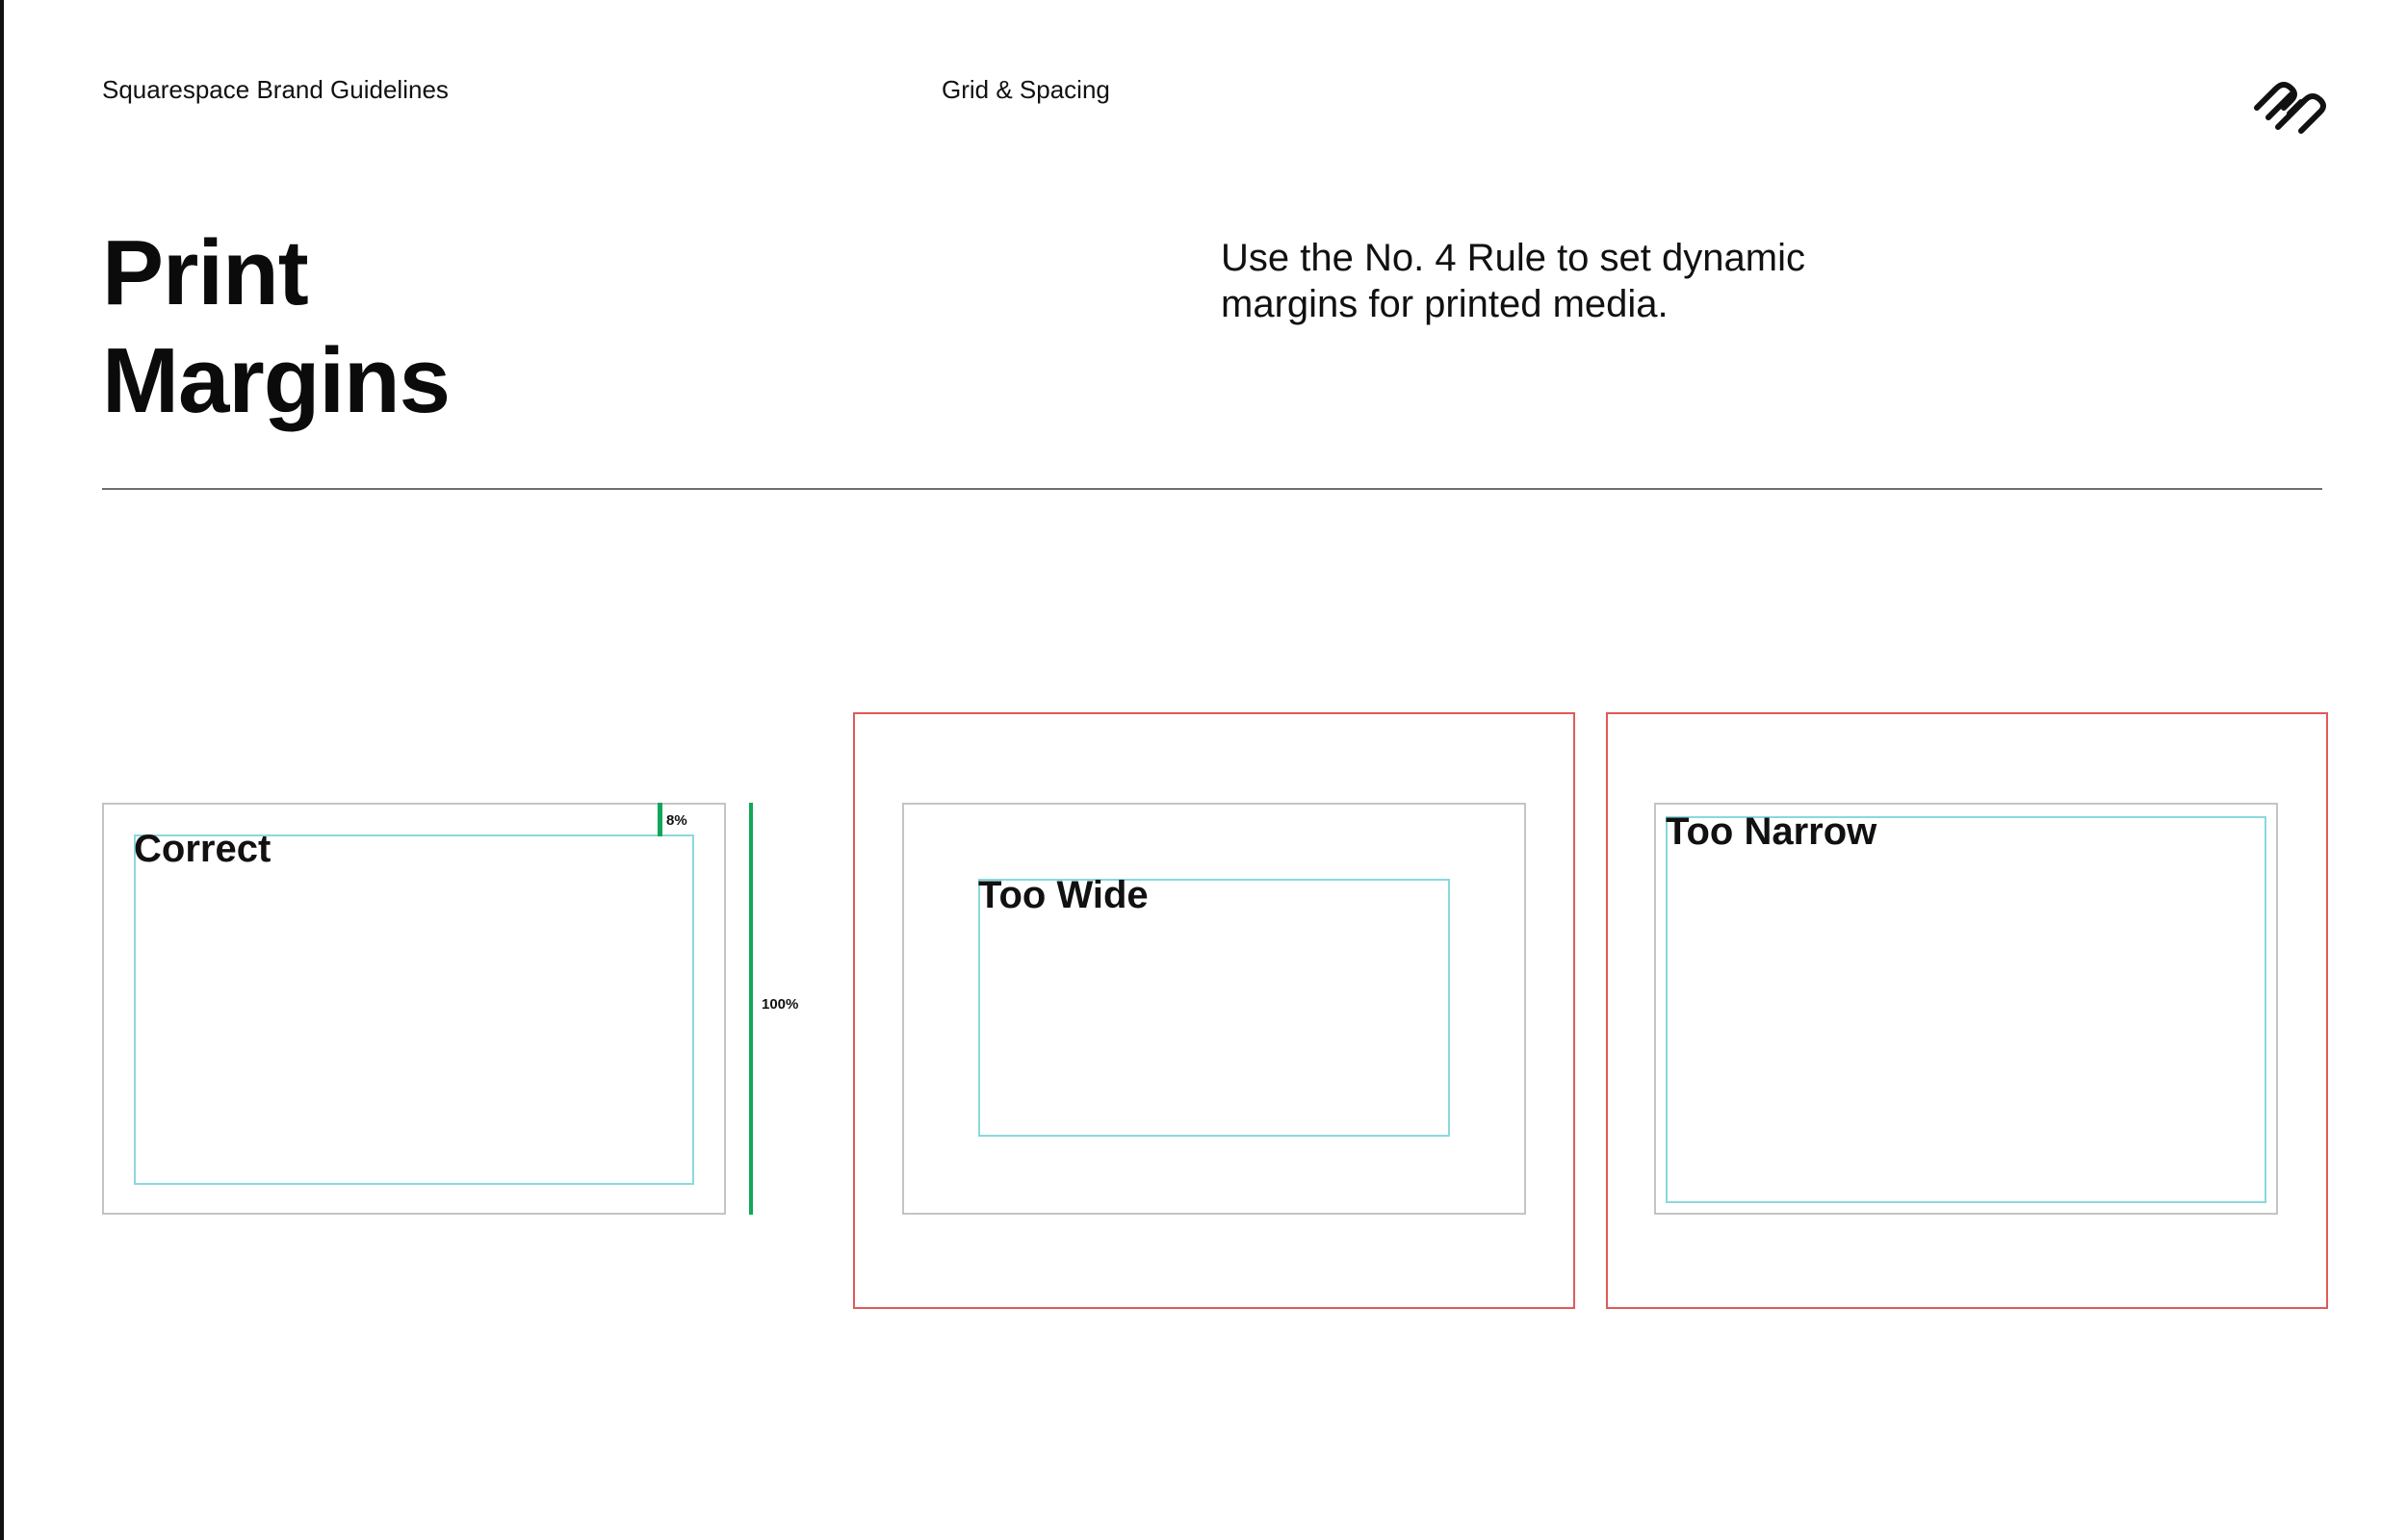  I want to click on page-title-line-1: Print, so click(205, 272).